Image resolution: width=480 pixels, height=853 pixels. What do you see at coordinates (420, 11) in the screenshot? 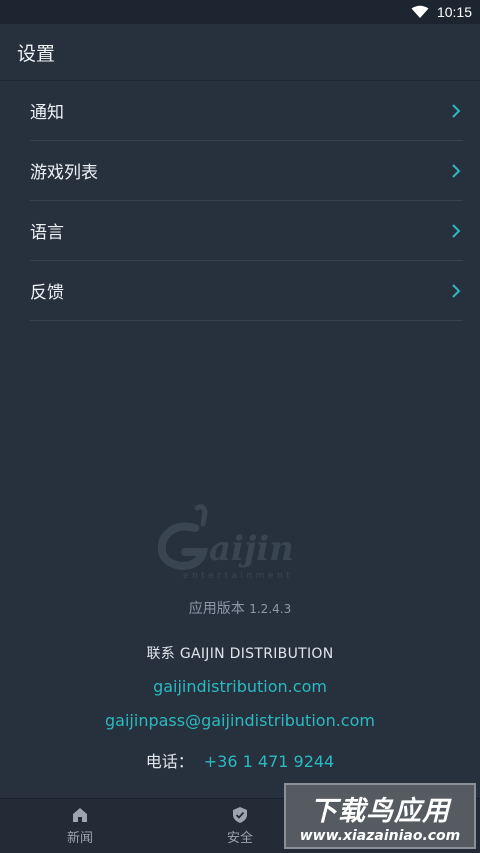
I see `wifi-icon` at bounding box center [420, 11].